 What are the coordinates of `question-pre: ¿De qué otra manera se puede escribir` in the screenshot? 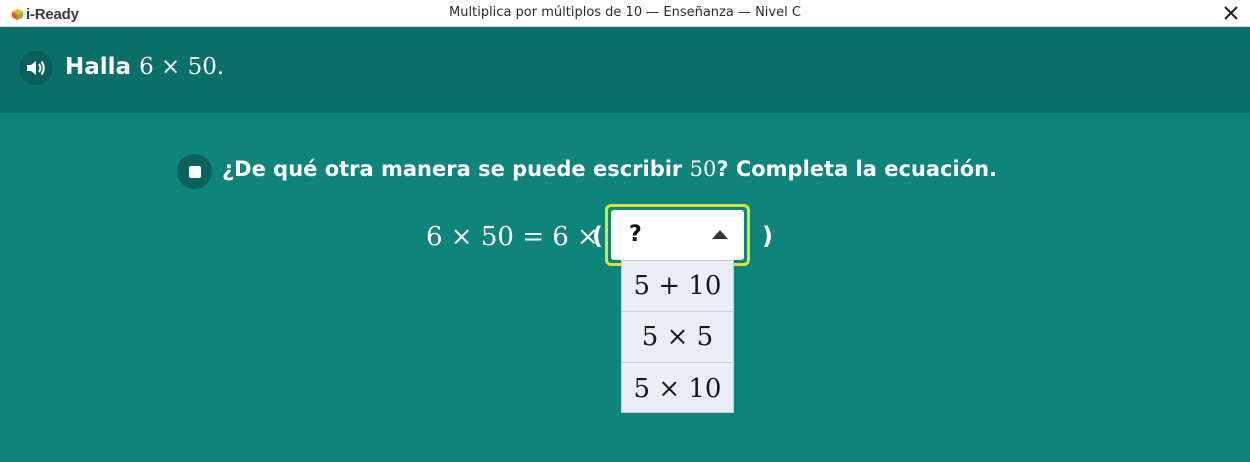 It's located at (456, 169).